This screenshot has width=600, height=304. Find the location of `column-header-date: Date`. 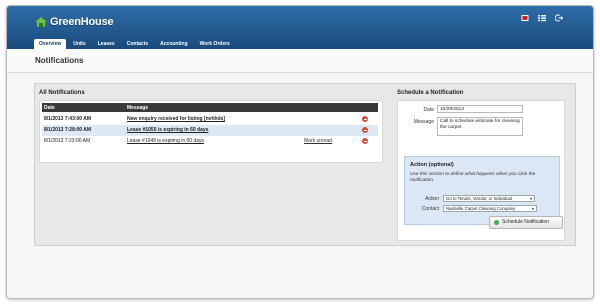

column-header-date: Date is located at coordinates (49, 108).